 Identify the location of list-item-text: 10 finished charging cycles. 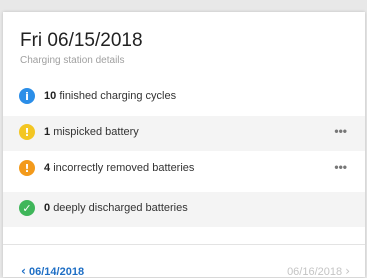
(110, 96).